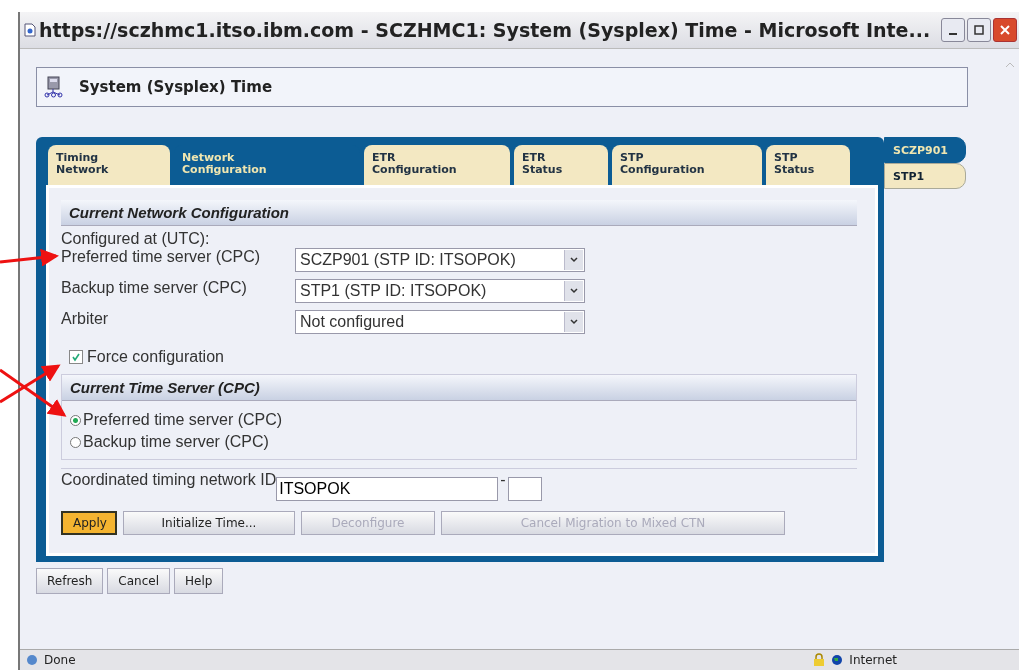  What do you see at coordinates (953, 34) in the screenshot?
I see `minimize-icon` at bounding box center [953, 34].